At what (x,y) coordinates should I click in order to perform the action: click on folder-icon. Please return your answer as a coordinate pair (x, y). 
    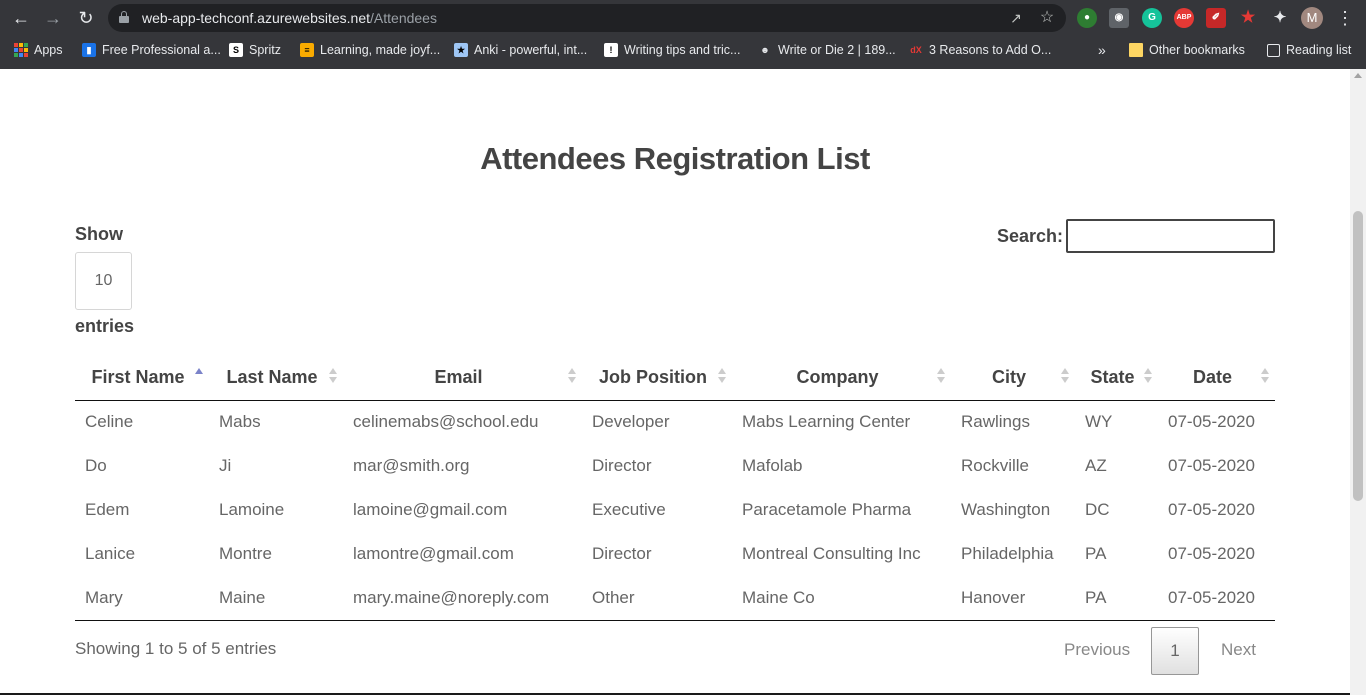
    Looking at the image, I should click on (1136, 50).